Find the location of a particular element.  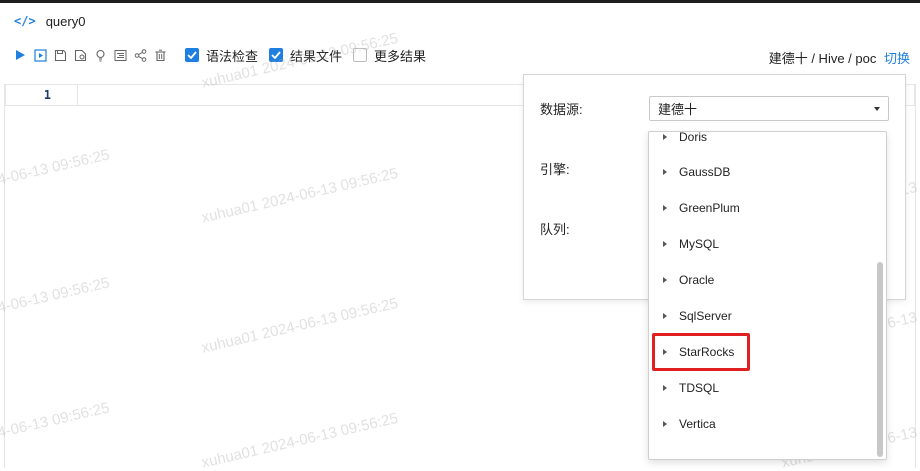

syntax-check-checkbox is located at coordinates (192, 55).